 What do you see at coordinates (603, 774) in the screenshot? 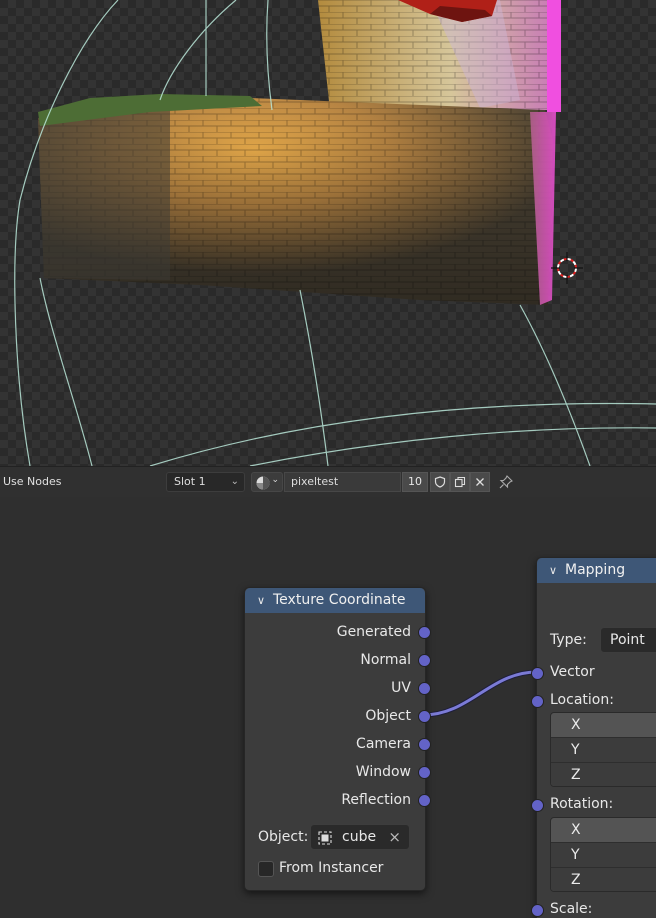
I see `location-z: Z` at bounding box center [603, 774].